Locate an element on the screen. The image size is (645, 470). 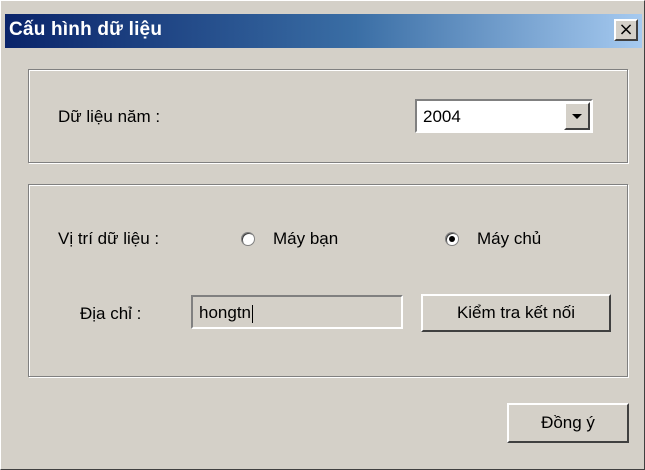
address-input: hongtn is located at coordinates (297, 312).